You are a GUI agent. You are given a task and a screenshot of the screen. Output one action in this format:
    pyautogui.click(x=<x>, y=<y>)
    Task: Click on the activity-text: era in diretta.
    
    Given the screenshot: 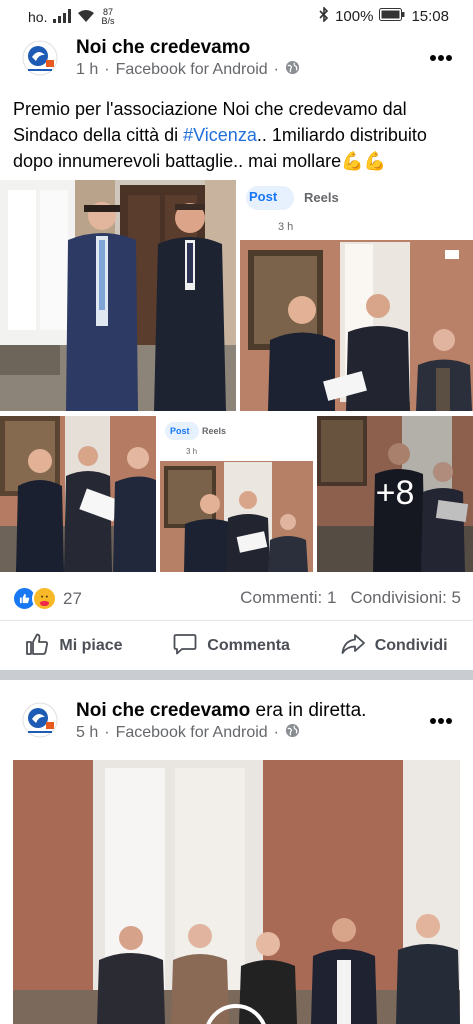 What is the action you would take?
    pyautogui.click(x=311, y=710)
    